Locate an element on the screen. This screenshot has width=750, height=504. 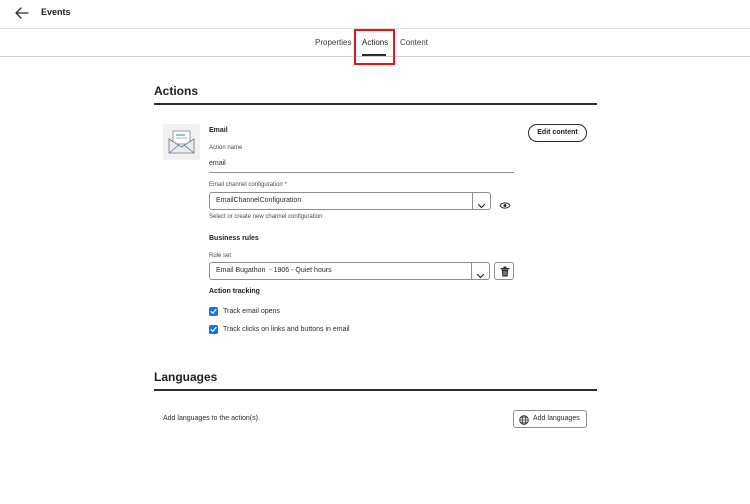
action-type-label: Email is located at coordinates (218, 130).